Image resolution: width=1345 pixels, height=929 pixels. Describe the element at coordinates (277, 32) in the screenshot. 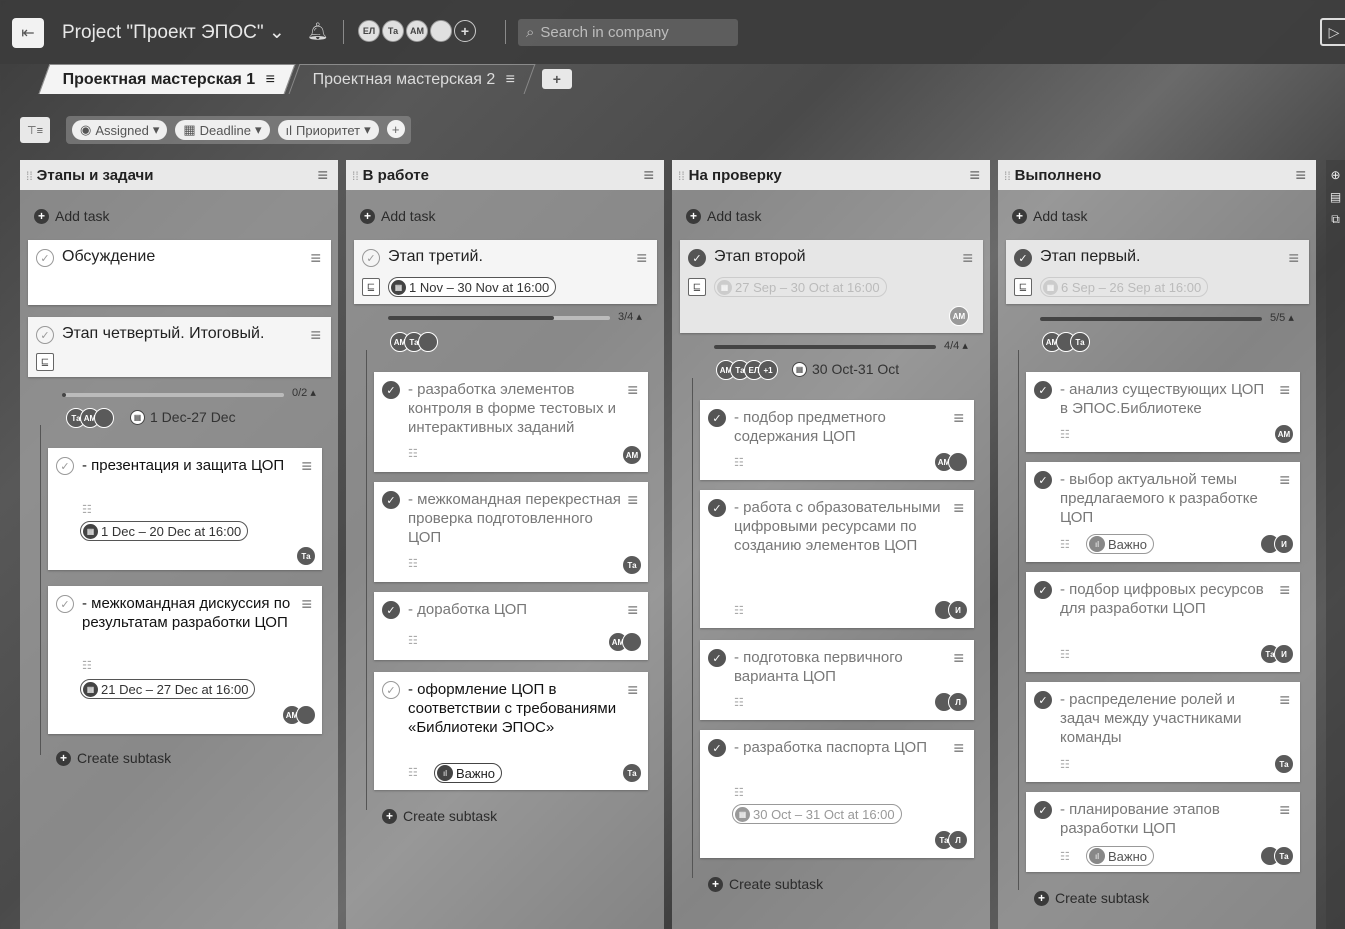

I see `chevron-down-icon: ⌄` at that location.